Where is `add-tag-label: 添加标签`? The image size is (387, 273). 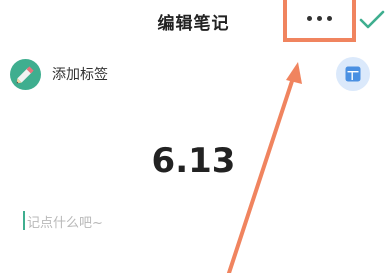 add-tag-label: 添加标签 is located at coordinates (80, 75).